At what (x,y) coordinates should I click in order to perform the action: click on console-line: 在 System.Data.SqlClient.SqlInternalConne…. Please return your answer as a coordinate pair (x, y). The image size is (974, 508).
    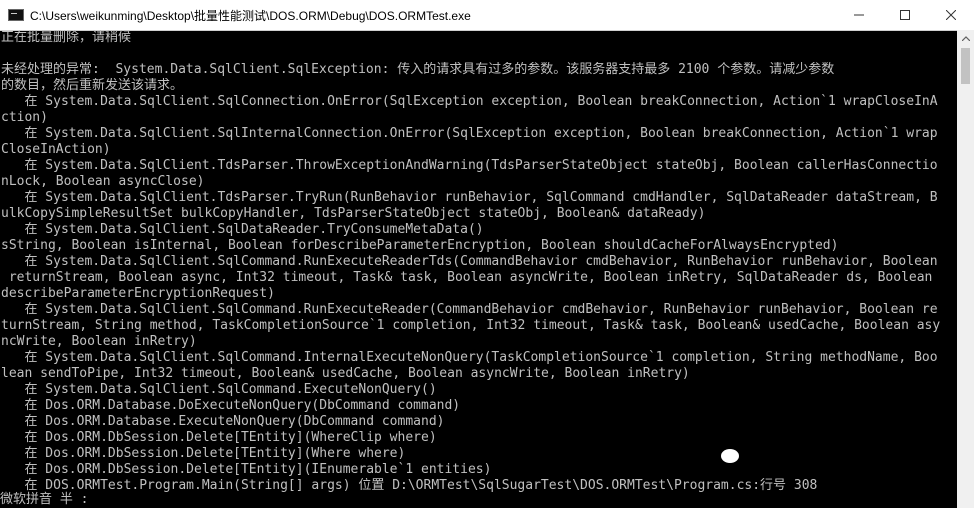
    Looking at the image, I should click on (469, 133).